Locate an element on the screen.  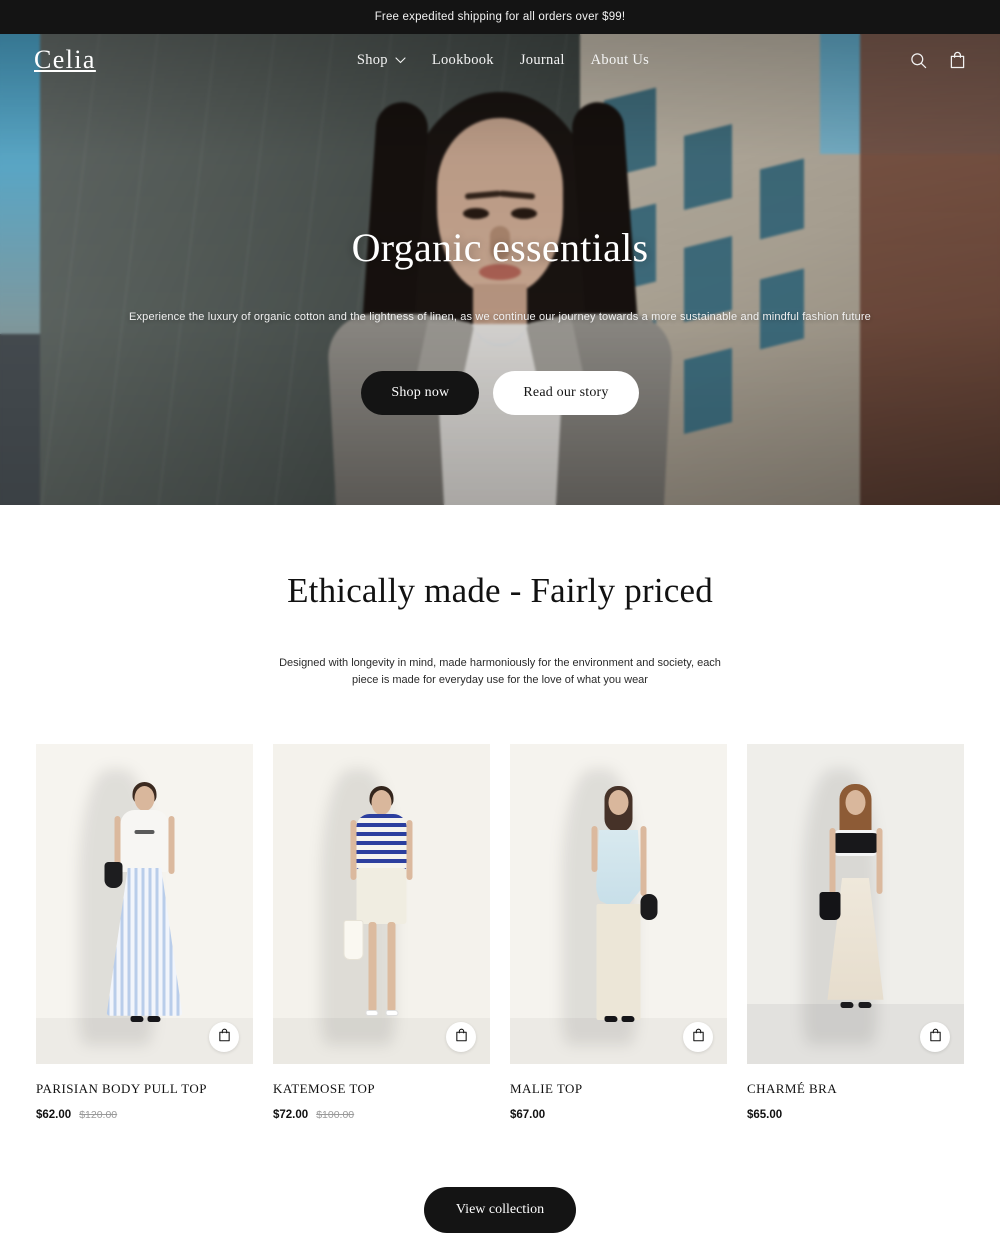
product-card: PARISIAN BODY PULL TOP $62.00 $120.00 is located at coordinates (144, 932).